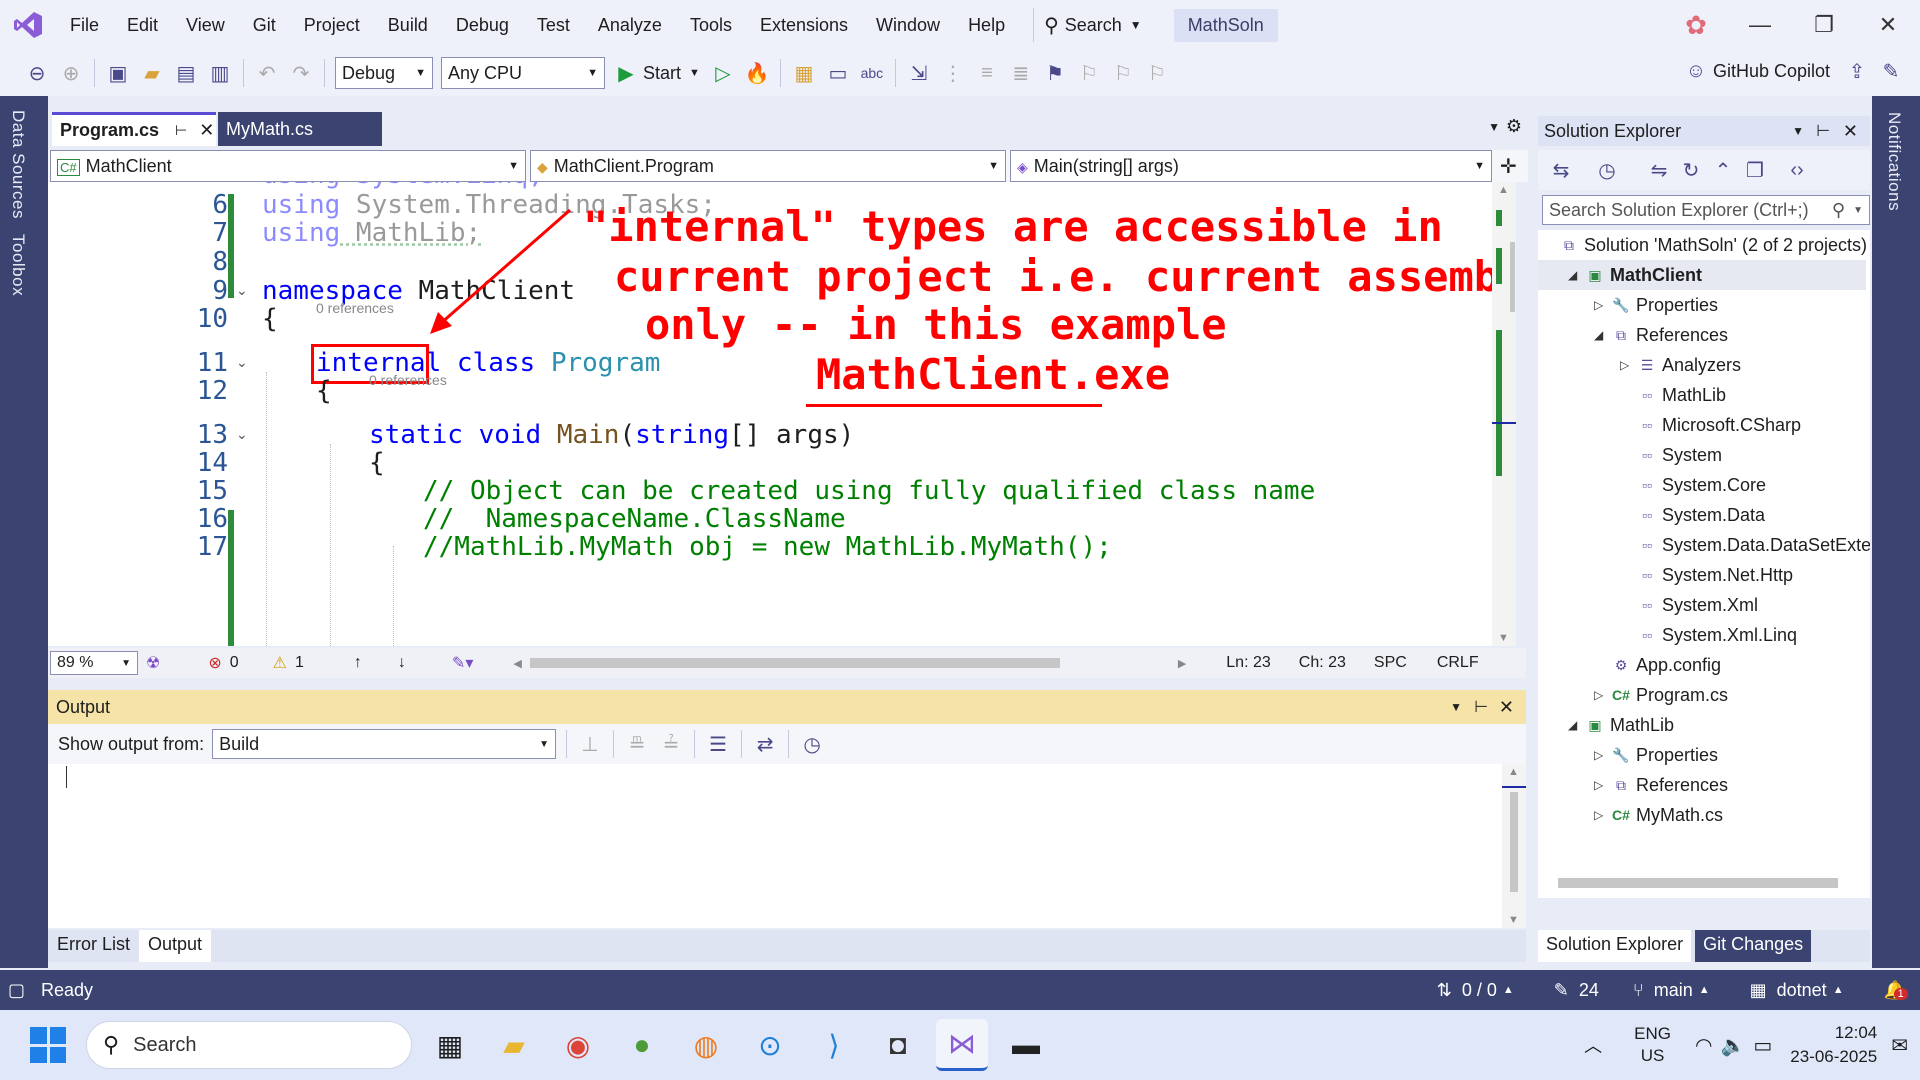 The width and height of the screenshot is (1920, 1080). Describe the element at coordinates (175, 946) in the screenshot. I see `tab-output: Output` at that location.